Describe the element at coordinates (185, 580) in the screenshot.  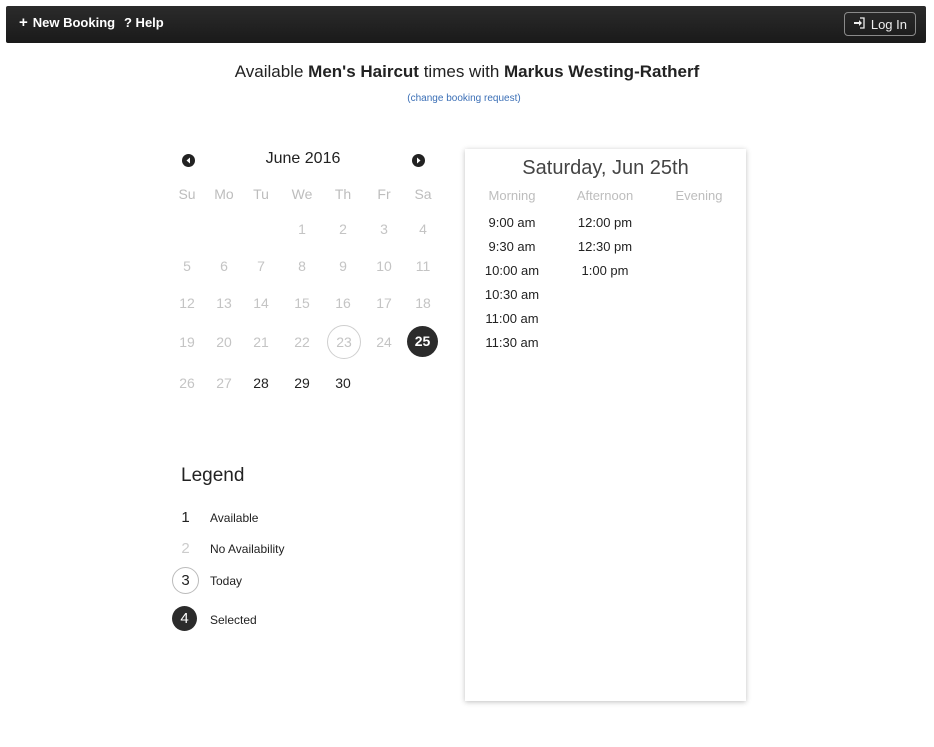
I see `legend-sample: 3` at that location.